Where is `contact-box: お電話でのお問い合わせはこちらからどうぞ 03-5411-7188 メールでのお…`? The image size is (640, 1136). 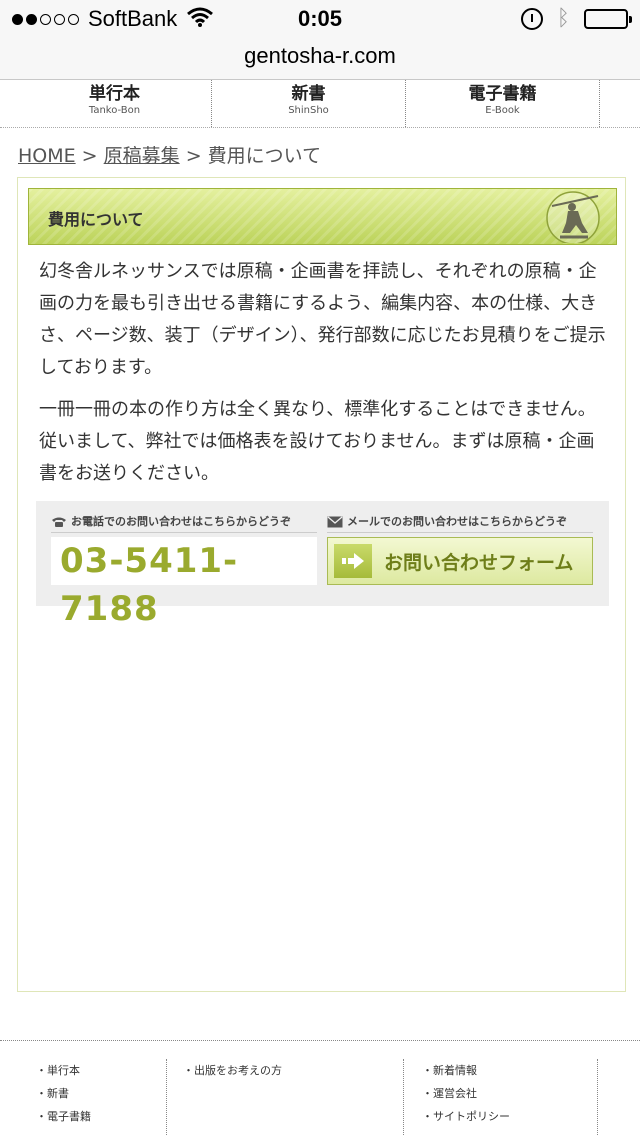 contact-box: お電話でのお問い合わせはこちらからどうぞ 03-5411-7188 メールでのお… is located at coordinates (322, 565).